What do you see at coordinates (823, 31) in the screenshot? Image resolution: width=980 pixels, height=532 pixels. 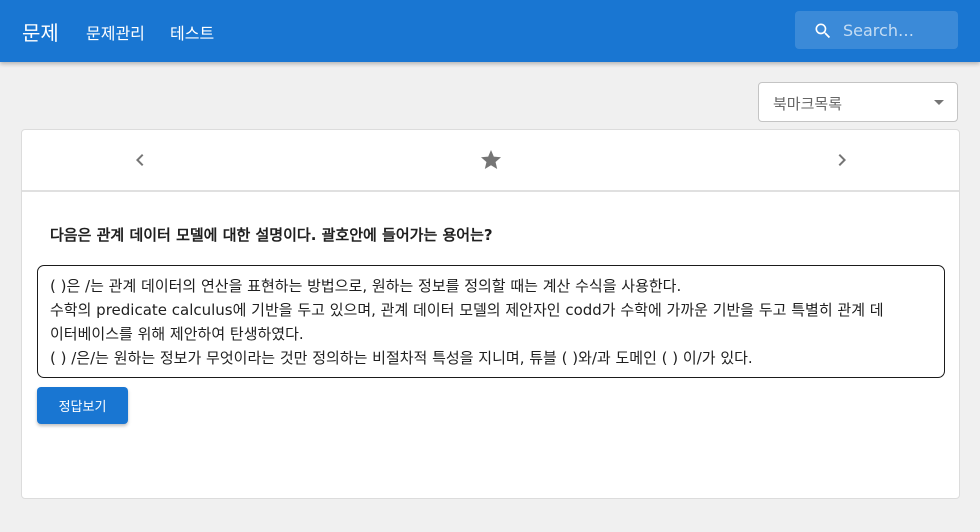 I see `search-icon` at bounding box center [823, 31].